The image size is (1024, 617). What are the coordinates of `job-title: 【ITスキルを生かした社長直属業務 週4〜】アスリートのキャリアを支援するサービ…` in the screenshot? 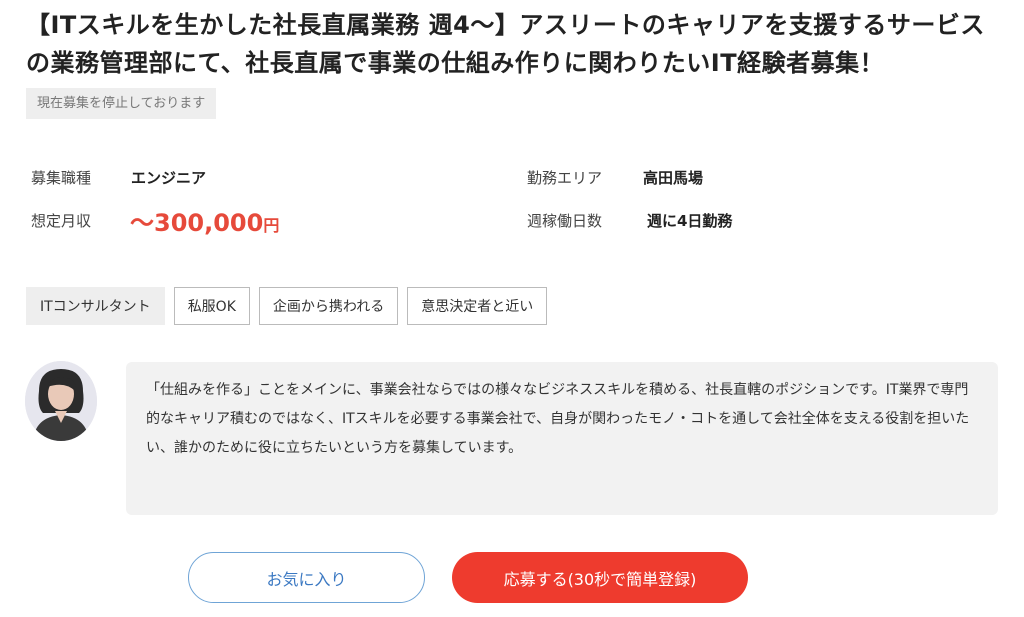 It's located at (505, 44).